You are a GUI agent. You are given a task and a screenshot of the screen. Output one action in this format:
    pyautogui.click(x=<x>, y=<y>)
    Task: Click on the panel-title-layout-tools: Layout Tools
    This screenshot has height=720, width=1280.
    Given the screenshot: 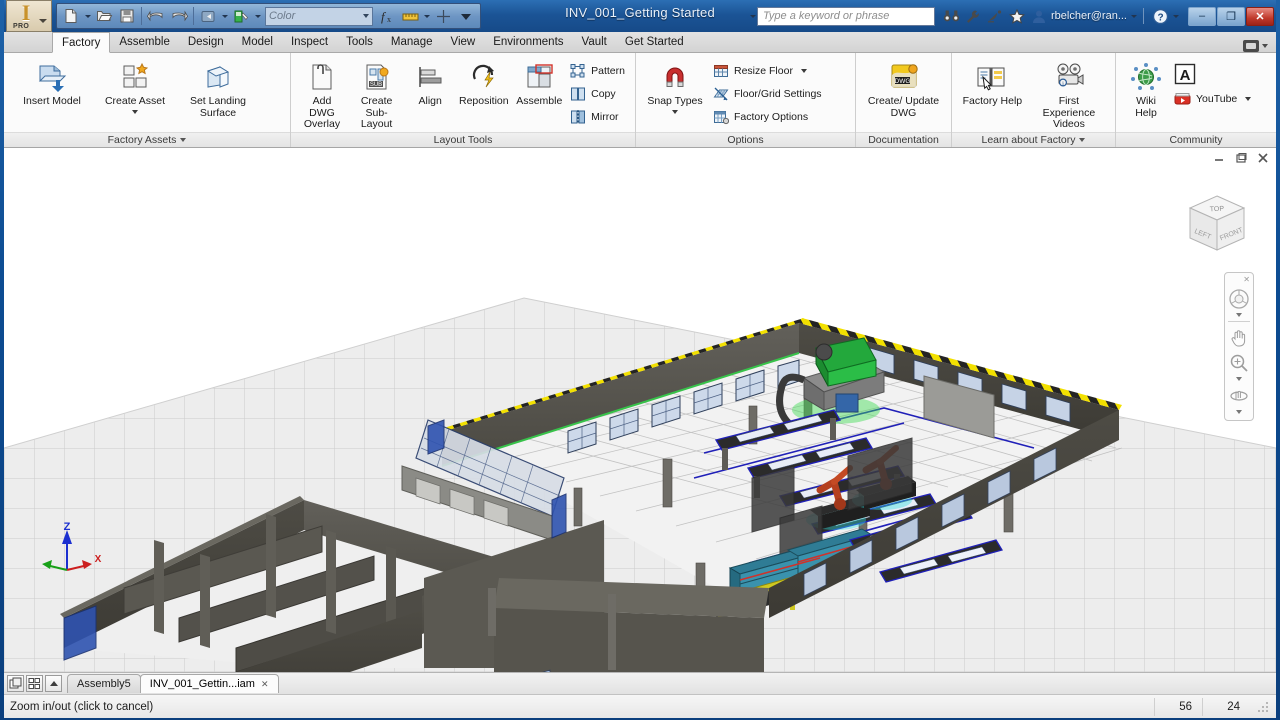 What is the action you would take?
    pyautogui.click(x=463, y=139)
    